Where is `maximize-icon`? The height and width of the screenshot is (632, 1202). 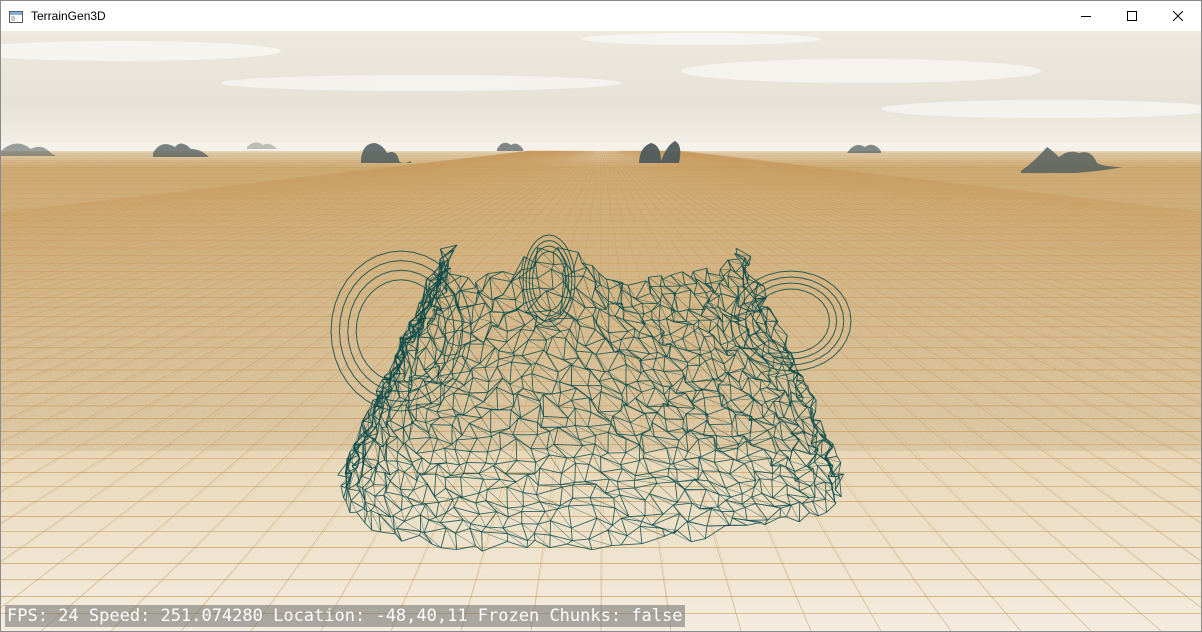 maximize-icon is located at coordinates (1132, 16).